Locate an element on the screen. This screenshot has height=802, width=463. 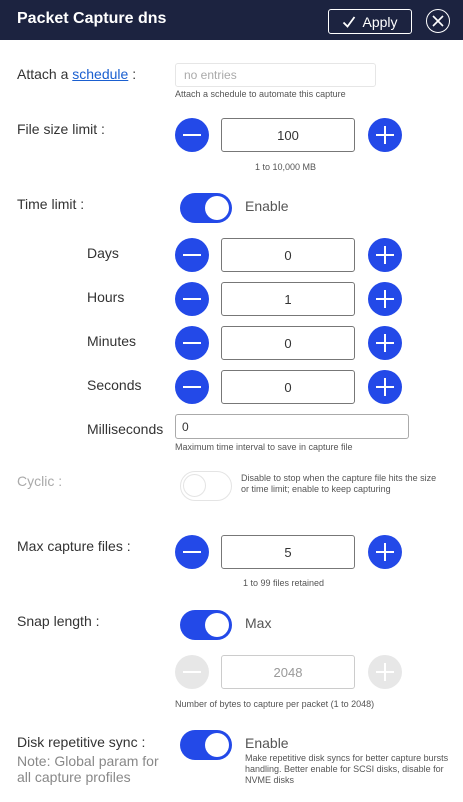
file-size-hint: 1 to 10,000 MB is located at coordinates (286, 167).